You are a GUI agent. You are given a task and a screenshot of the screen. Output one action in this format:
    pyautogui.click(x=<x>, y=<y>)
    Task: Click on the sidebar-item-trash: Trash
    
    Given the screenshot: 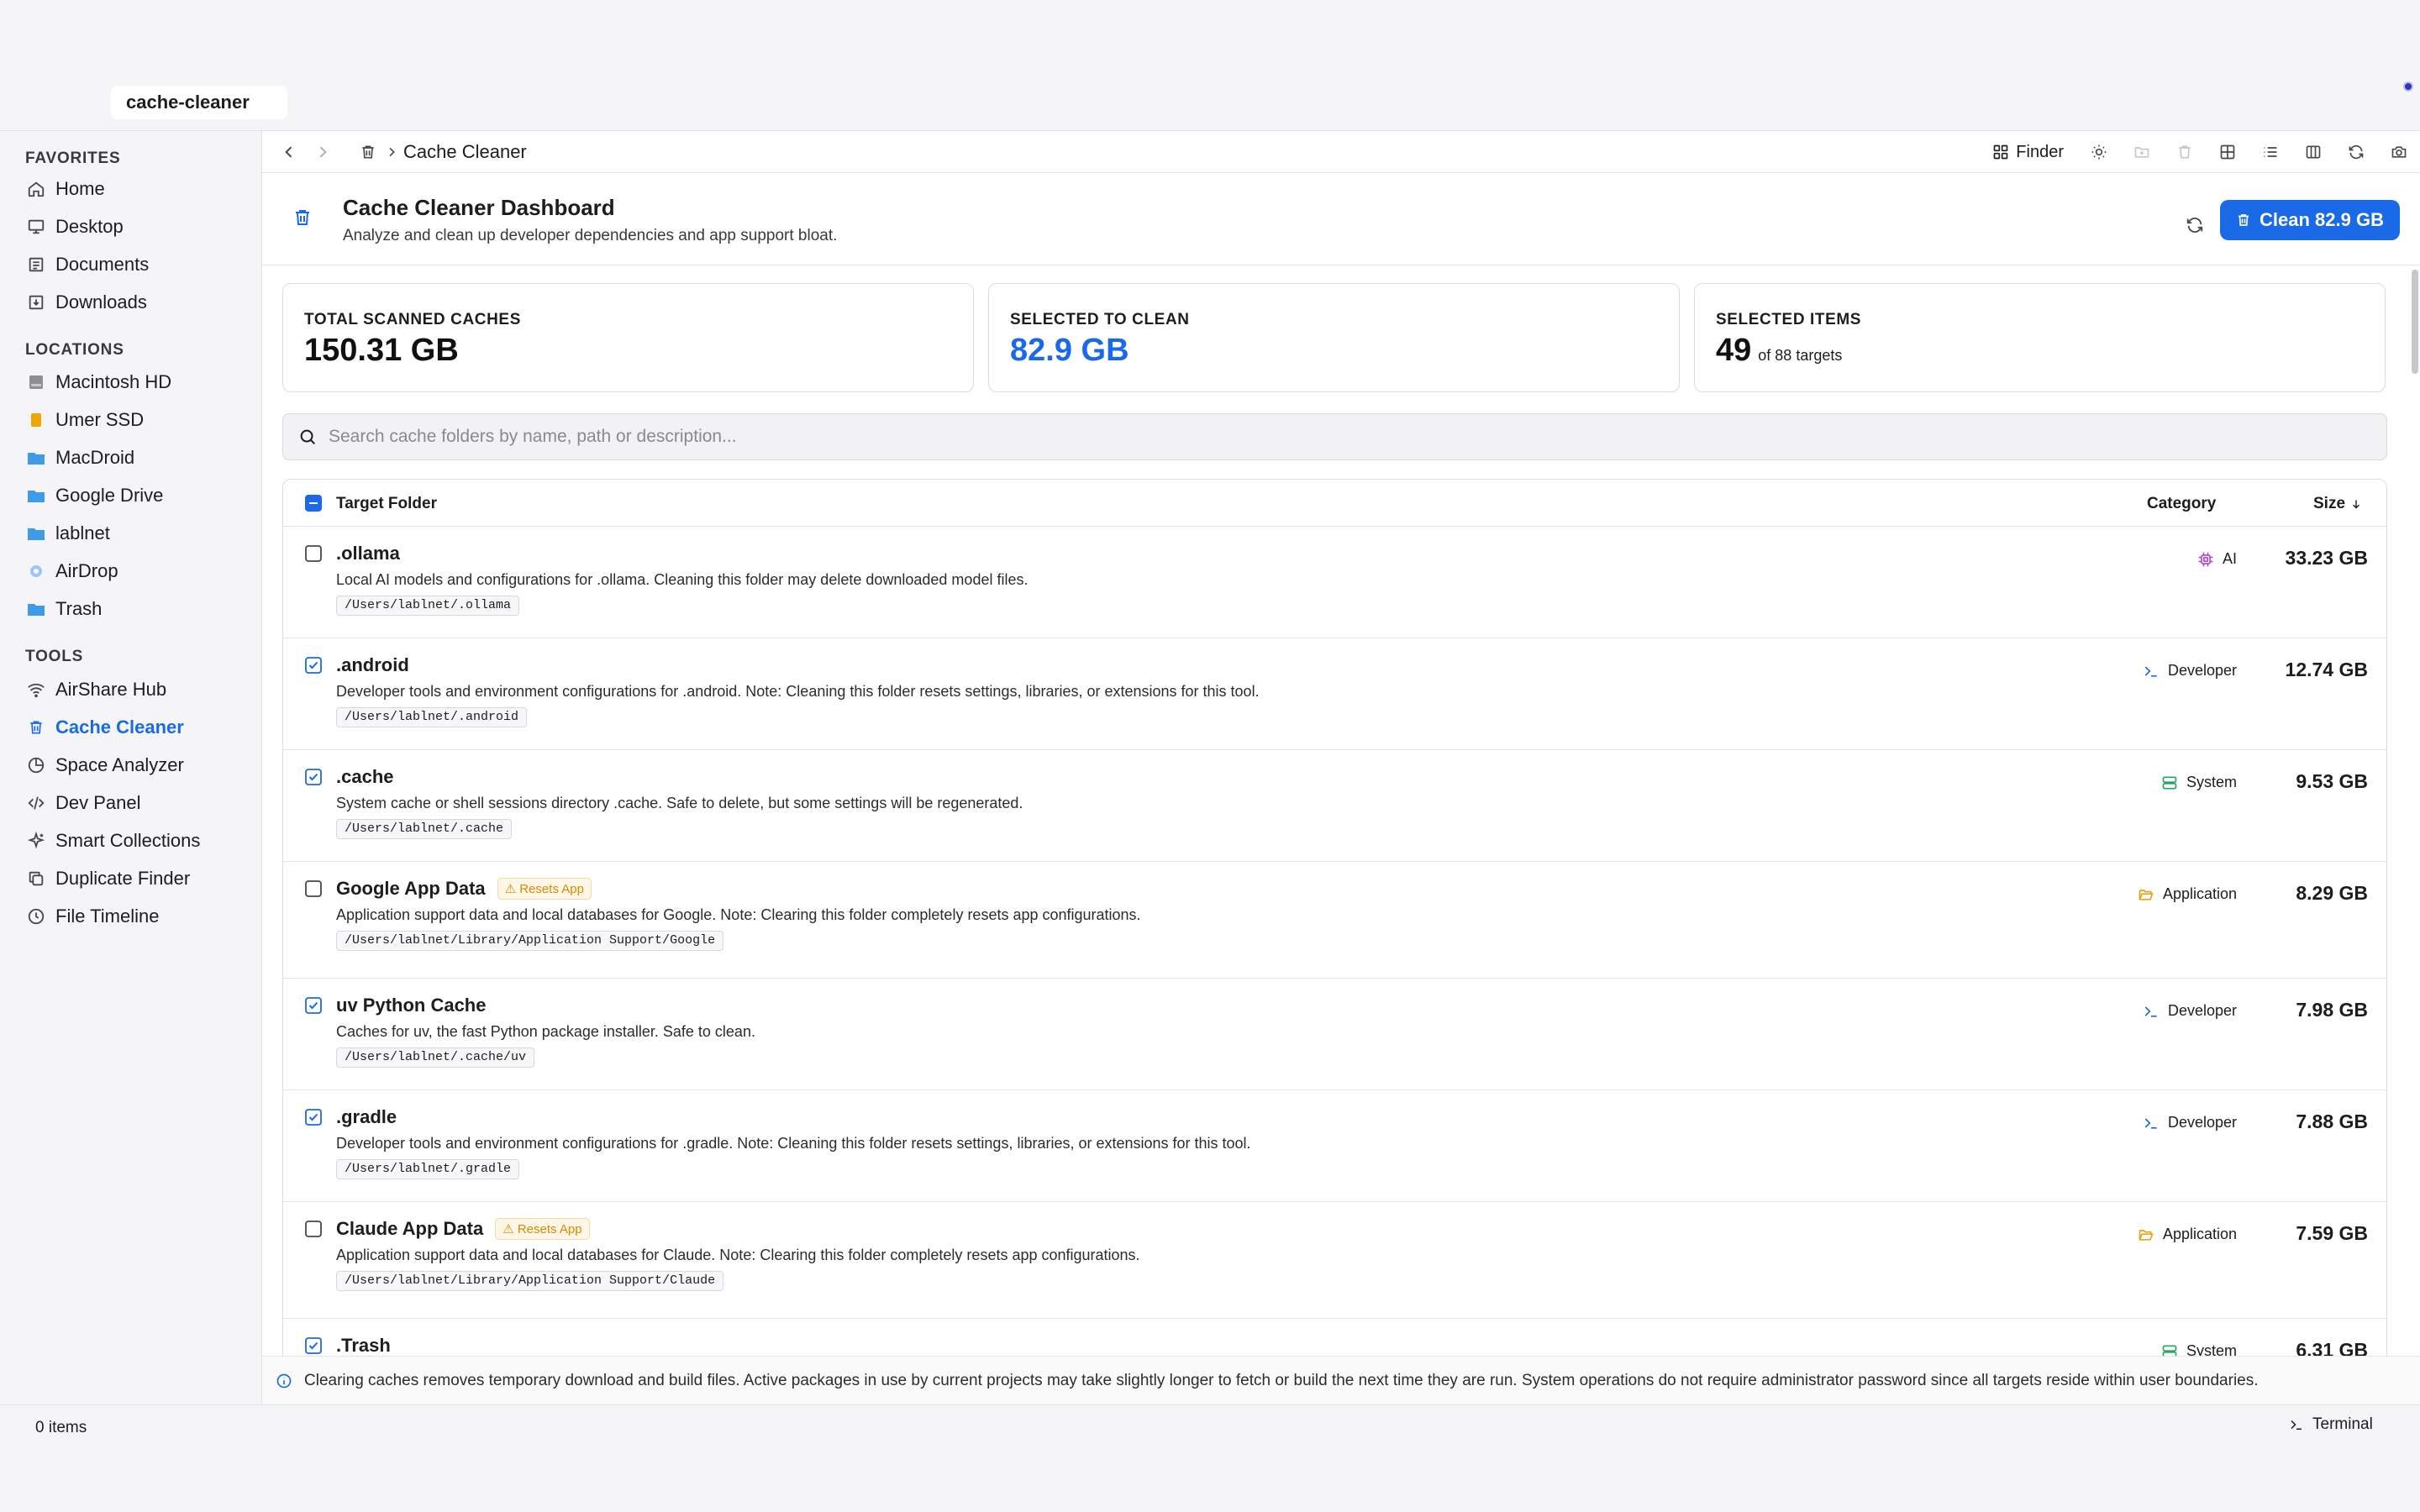 What is the action you would take?
    pyautogui.click(x=64, y=609)
    